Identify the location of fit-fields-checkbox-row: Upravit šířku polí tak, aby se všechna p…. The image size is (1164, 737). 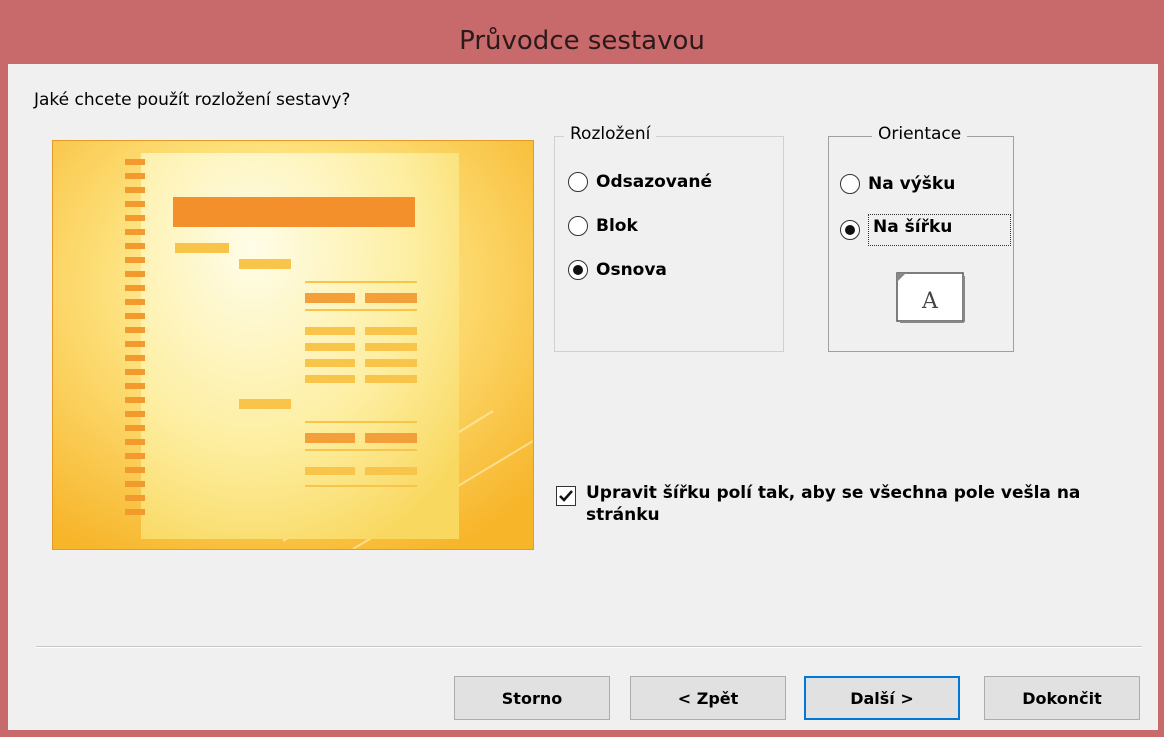
(831, 504).